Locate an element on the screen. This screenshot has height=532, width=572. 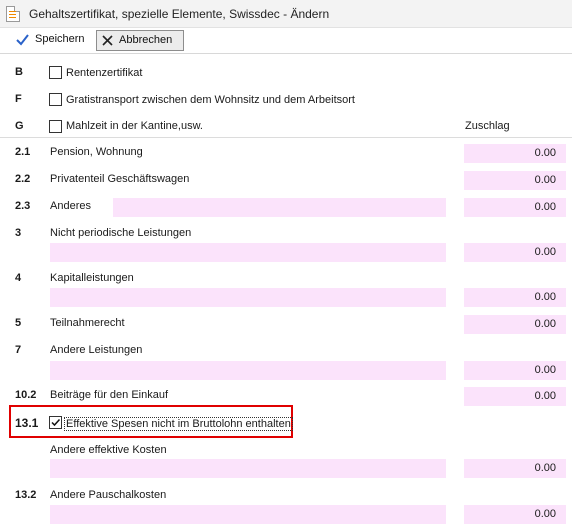
amount-field-3: 0.00 is located at coordinates (515, 252).